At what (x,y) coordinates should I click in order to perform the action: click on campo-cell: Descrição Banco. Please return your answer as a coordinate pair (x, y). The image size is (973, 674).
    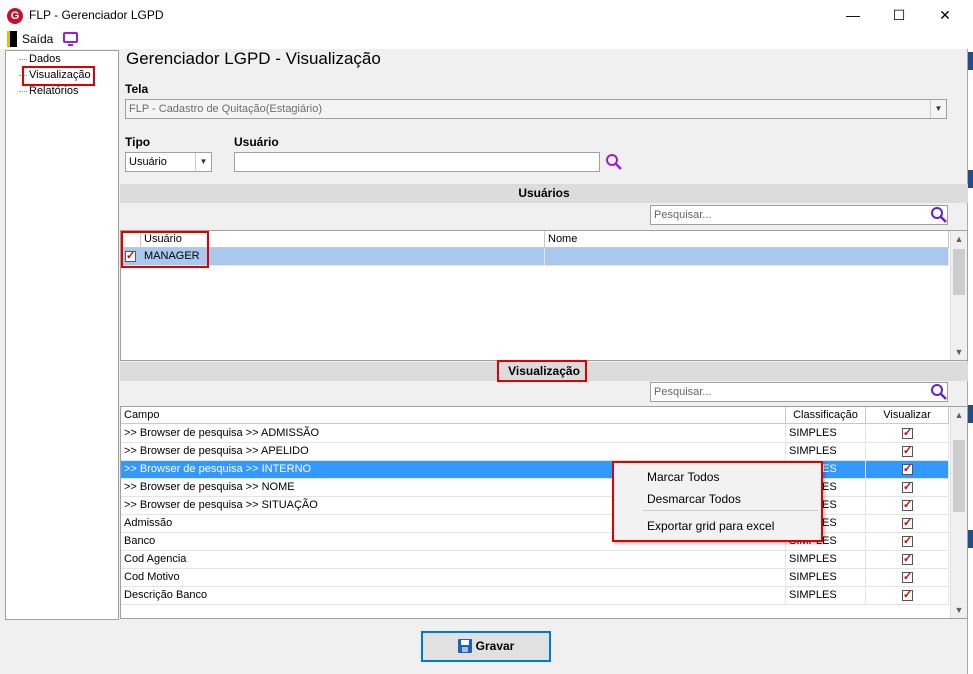
    Looking at the image, I should click on (453, 596).